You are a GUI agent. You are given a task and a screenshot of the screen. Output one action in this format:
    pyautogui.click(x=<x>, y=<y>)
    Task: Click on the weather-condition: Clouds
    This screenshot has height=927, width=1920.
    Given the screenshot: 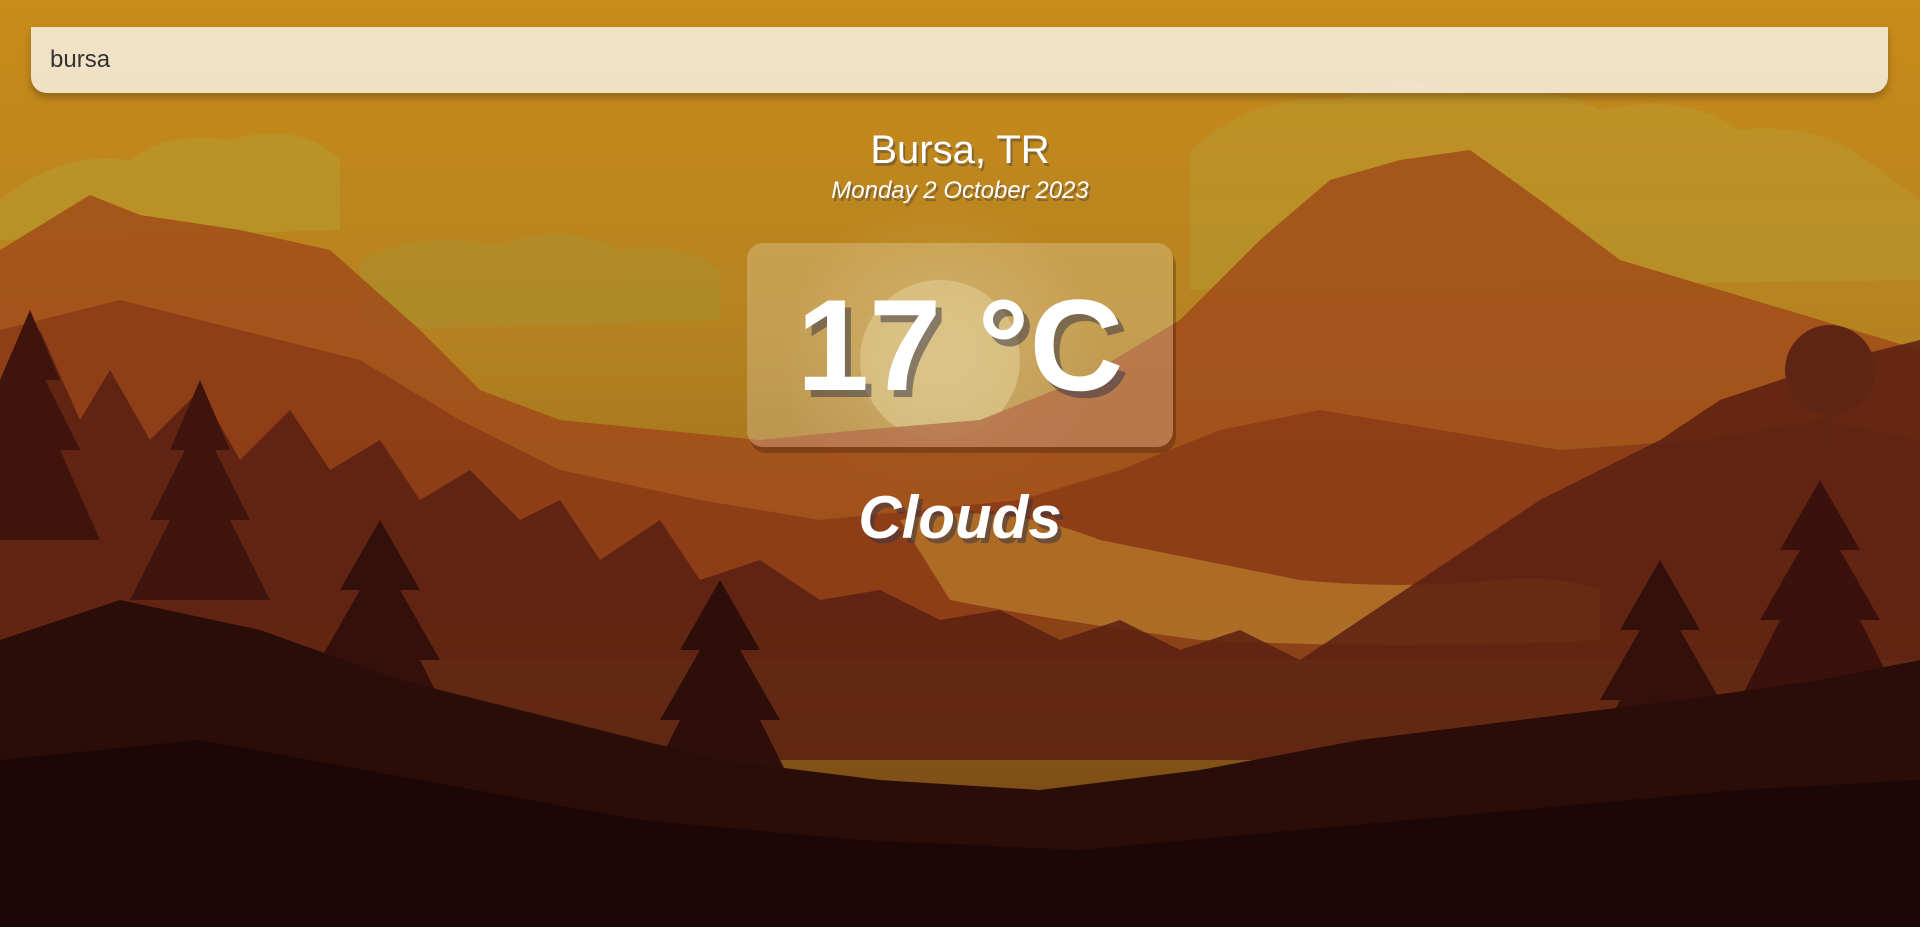 What is the action you would take?
    pyautogui.click(x=960, y=517)
    